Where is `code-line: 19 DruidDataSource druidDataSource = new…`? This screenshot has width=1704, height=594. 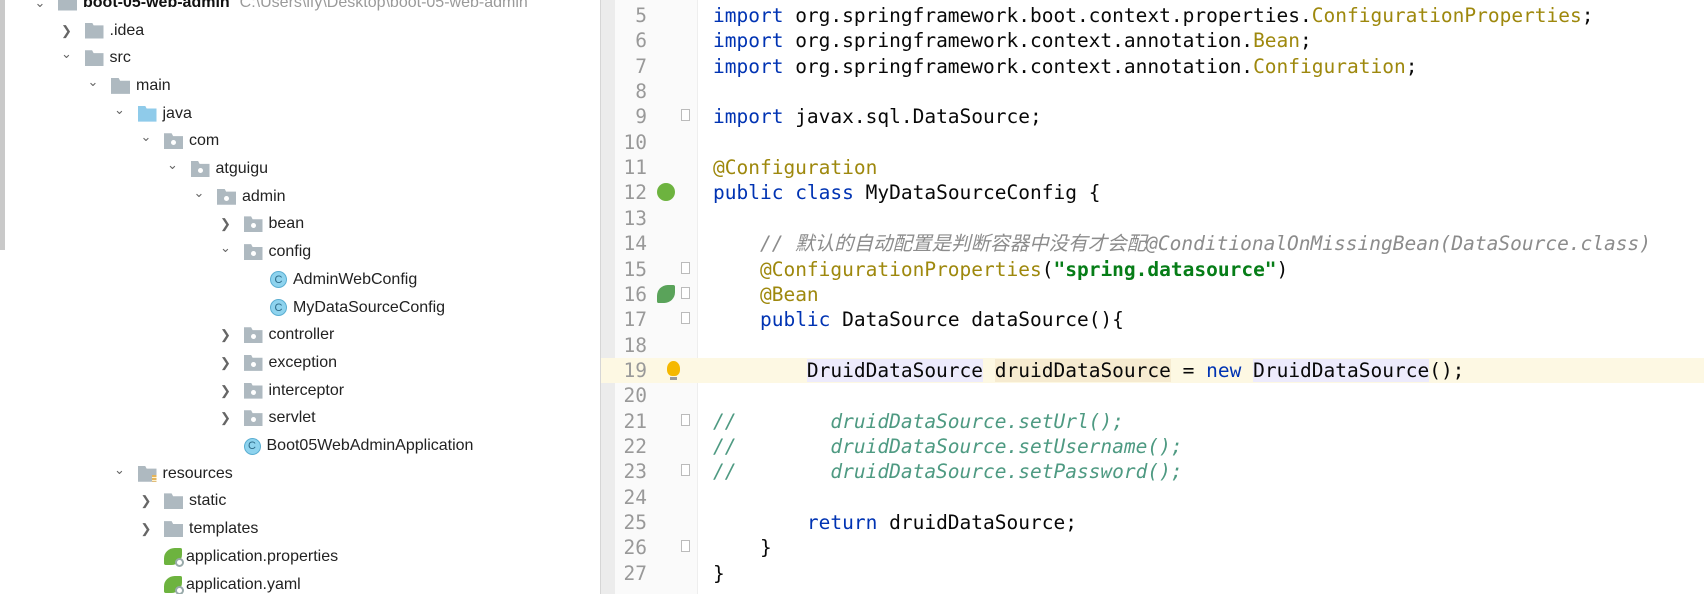
code-line: 19 DruidDataSource druidDataSource = new… is located at coordinates (1152, 370).